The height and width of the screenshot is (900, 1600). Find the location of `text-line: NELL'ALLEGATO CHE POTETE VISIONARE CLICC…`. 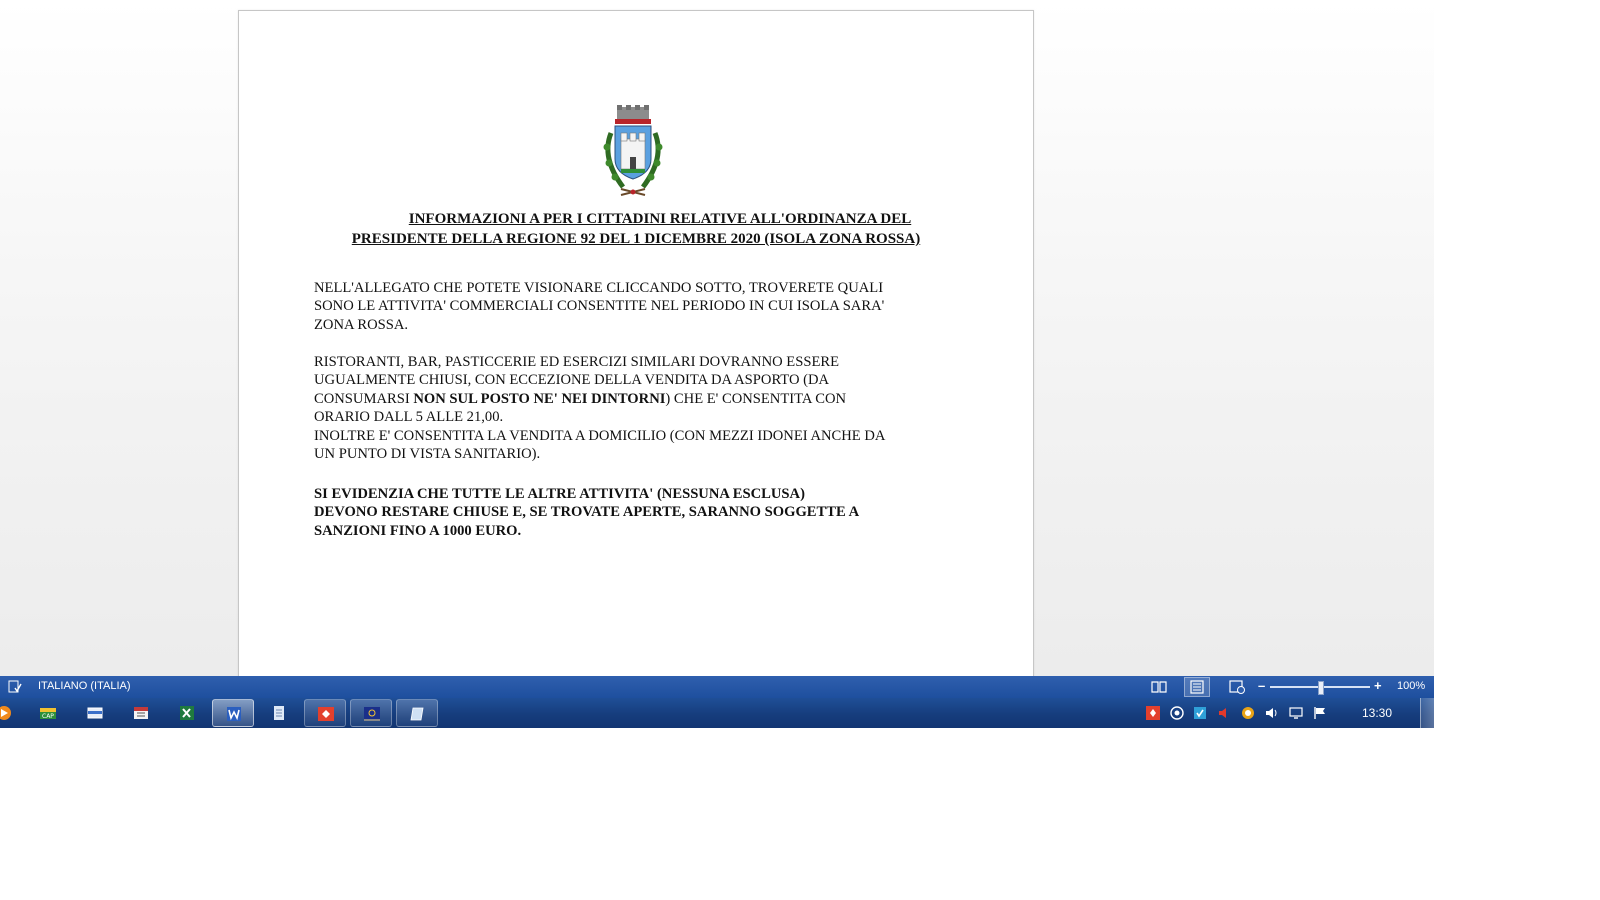

text-line: NELL'ALLEGATO CHE POTETE VISIONARE CLICC… is located at coordinates (599, 288).